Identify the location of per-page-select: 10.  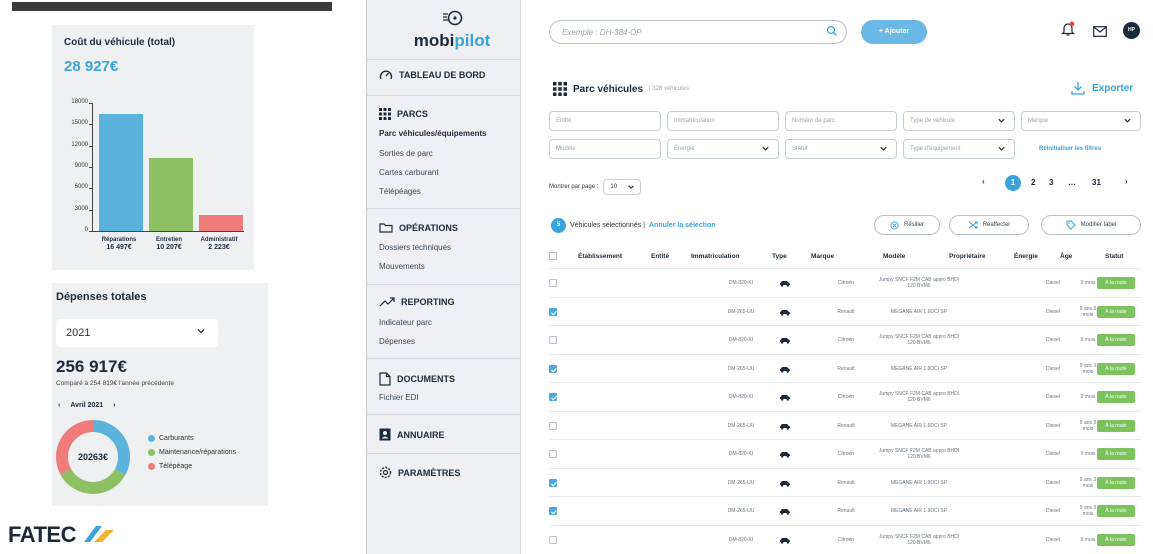
(622, 187).